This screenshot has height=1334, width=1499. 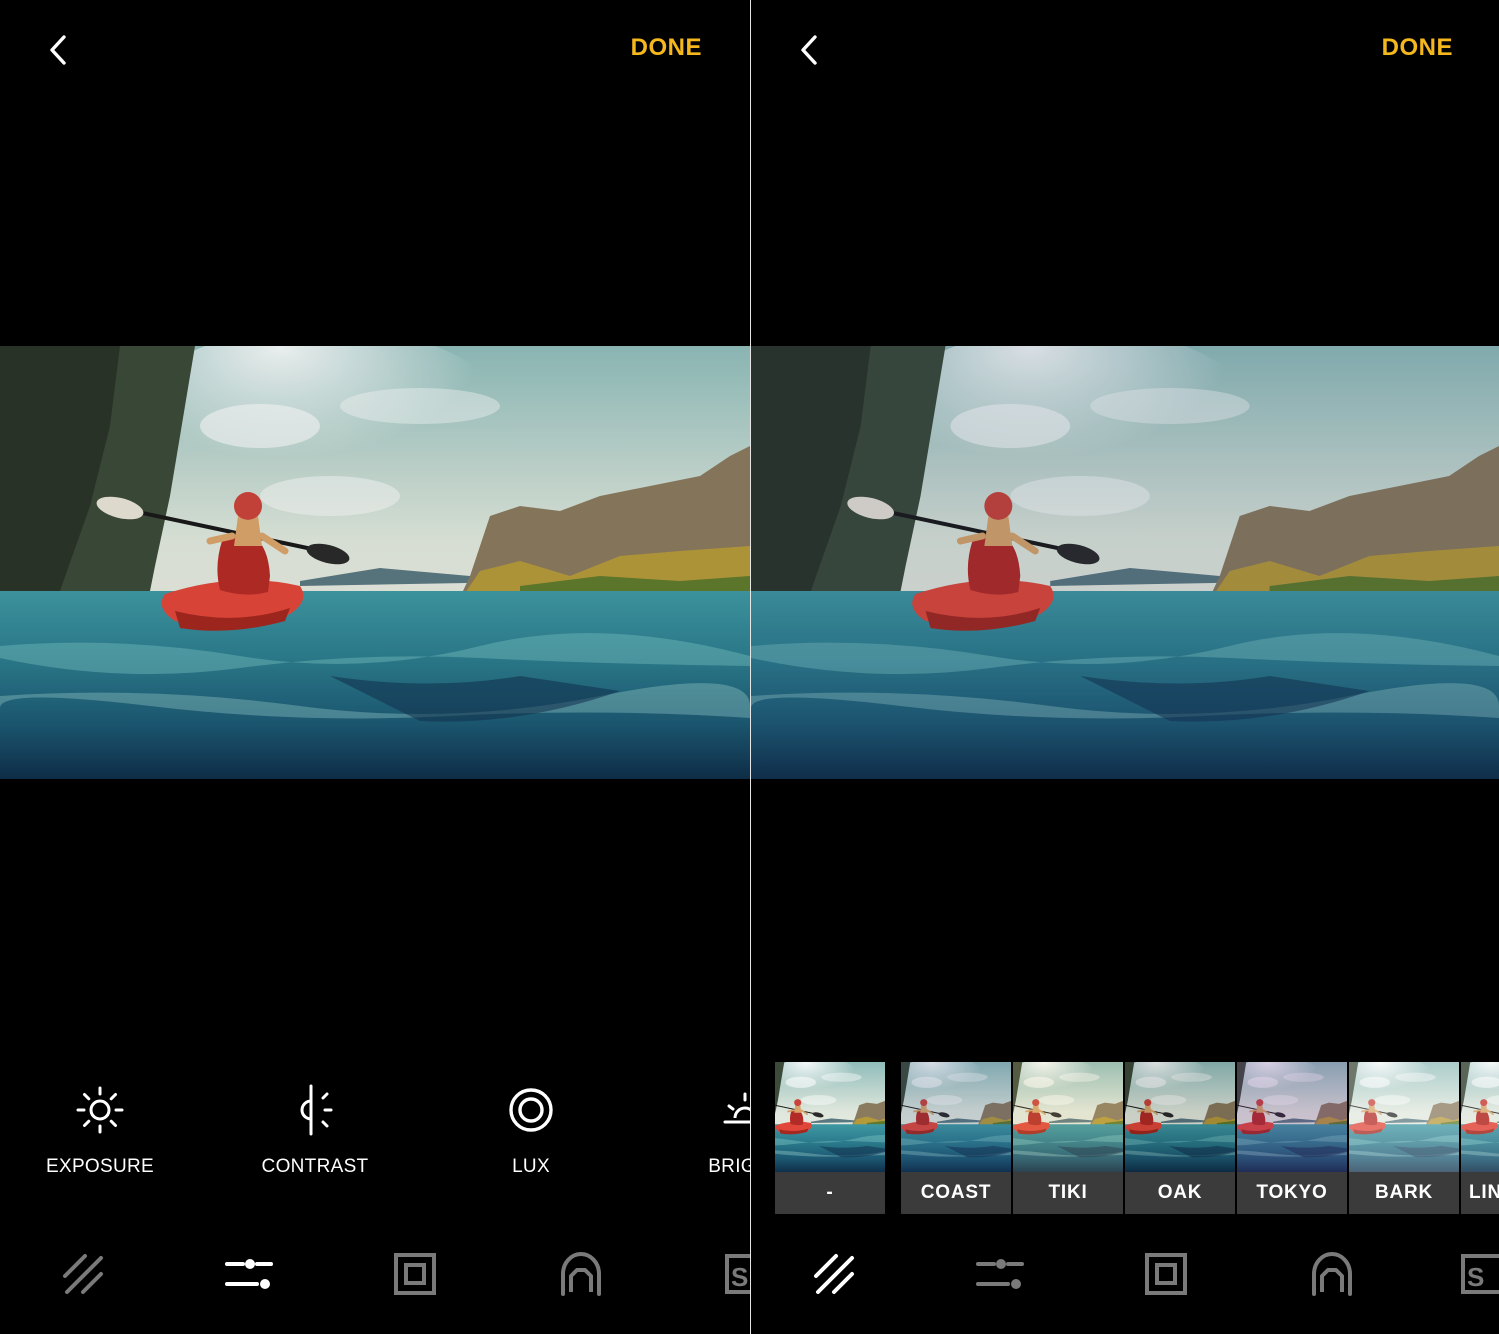 I want to click on filter-thumb: COAST, so click(x=956, y=1138).